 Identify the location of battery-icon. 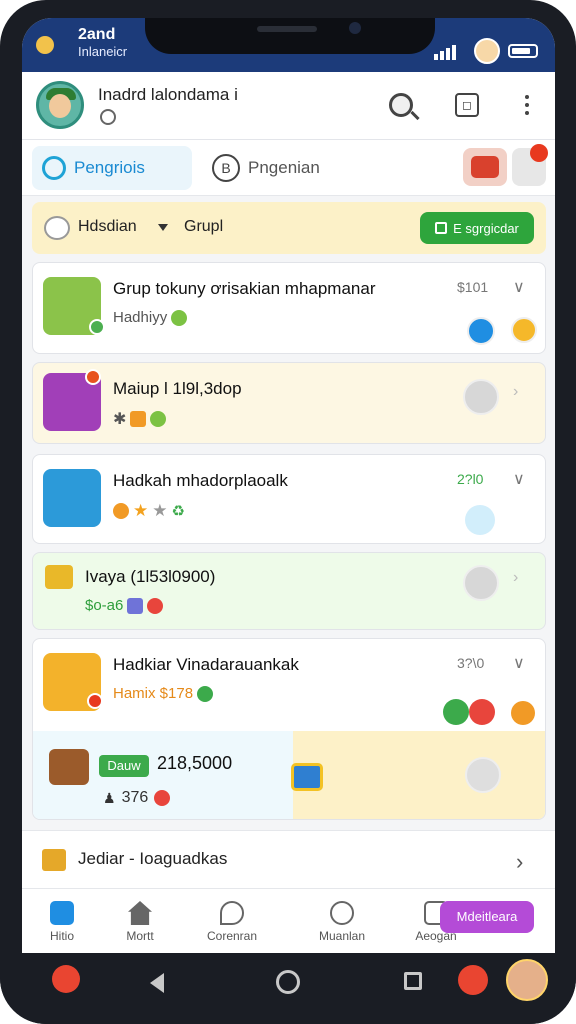
(523, 51).